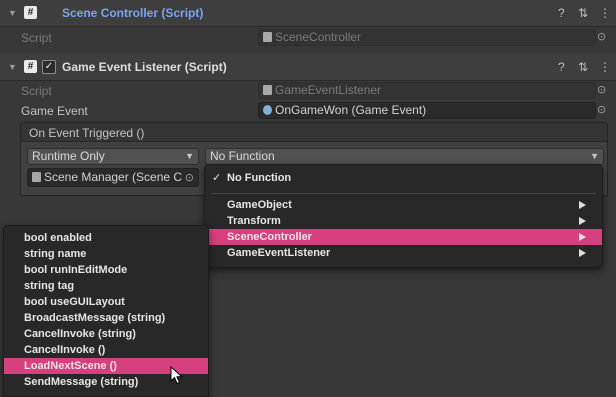 Image resolution: width=616 pixels, height=397 pixels. I want to click on target-object-value: Scene Manager (Scene C, so click(113, 177).